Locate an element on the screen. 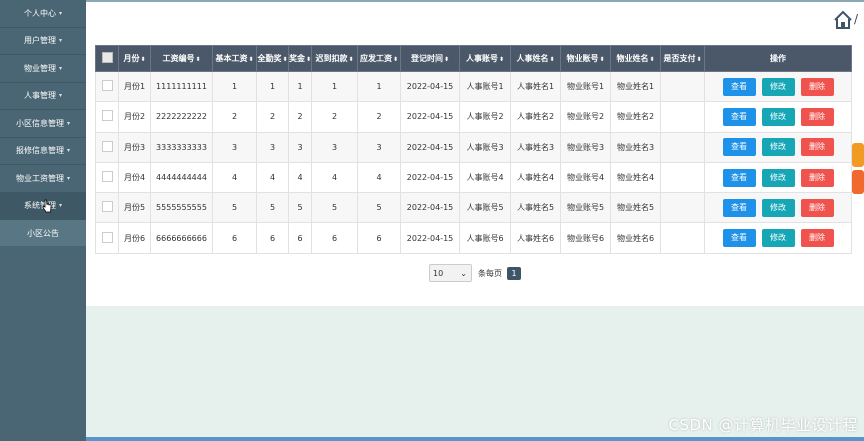  select-all-checkbox is located at coordinates (107, 58).